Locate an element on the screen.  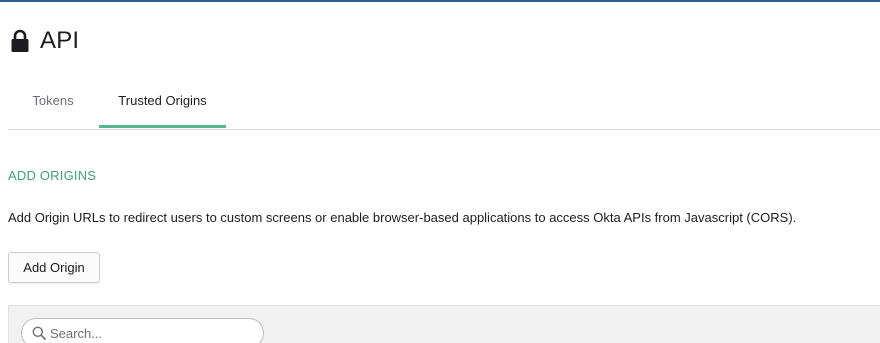
section-heading: ADD ORIGINS is located at coordinates (52, 175).